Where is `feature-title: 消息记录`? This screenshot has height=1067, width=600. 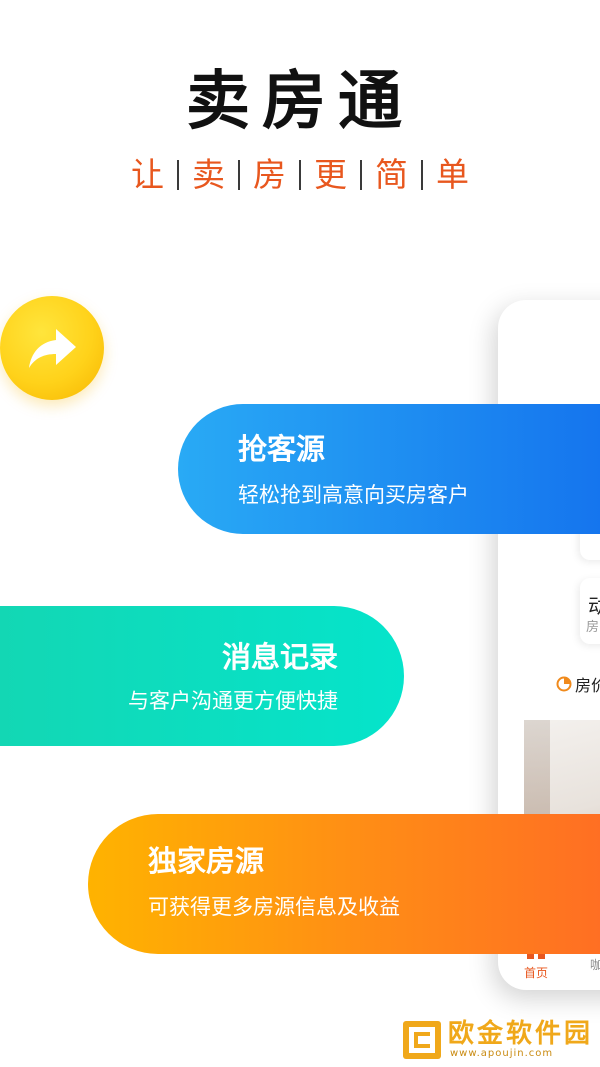
feature-title: 消息记录 is located at coordinates (279, 657).